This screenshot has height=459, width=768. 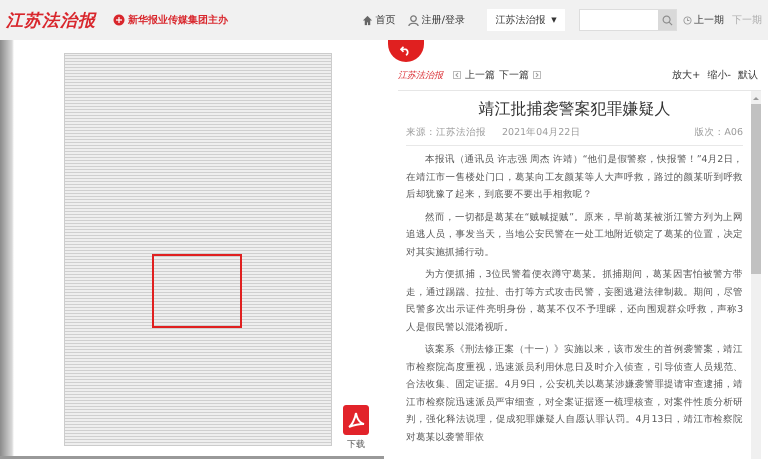 What do you see at coordinates (178, 20) in the screenshot?
I see `sponsor-text: 新华报业传媒集团主办` at bounding box center [178, 20].